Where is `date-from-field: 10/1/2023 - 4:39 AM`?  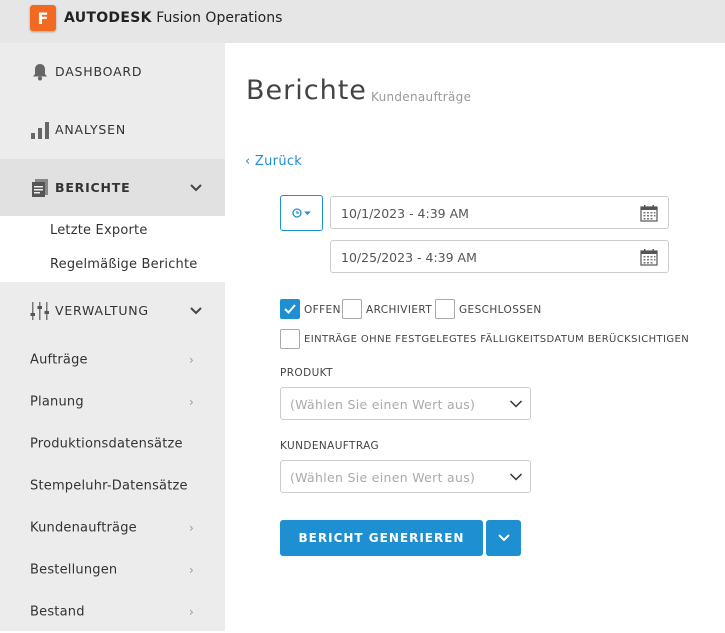 date-from-field: 10/1/2023 - 4:39 AM is located at coordinates (499, 212).